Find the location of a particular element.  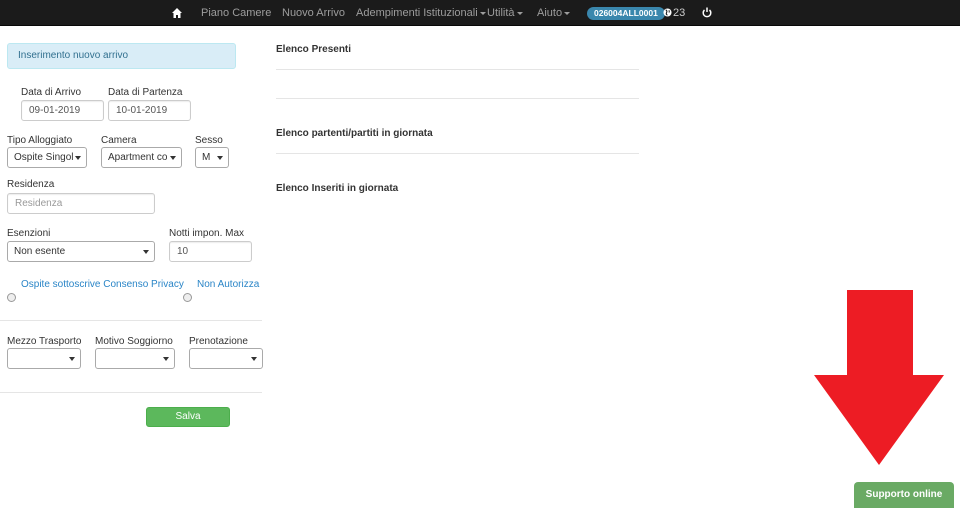

sex-label: Sesso is located at coordinates (209, 140).